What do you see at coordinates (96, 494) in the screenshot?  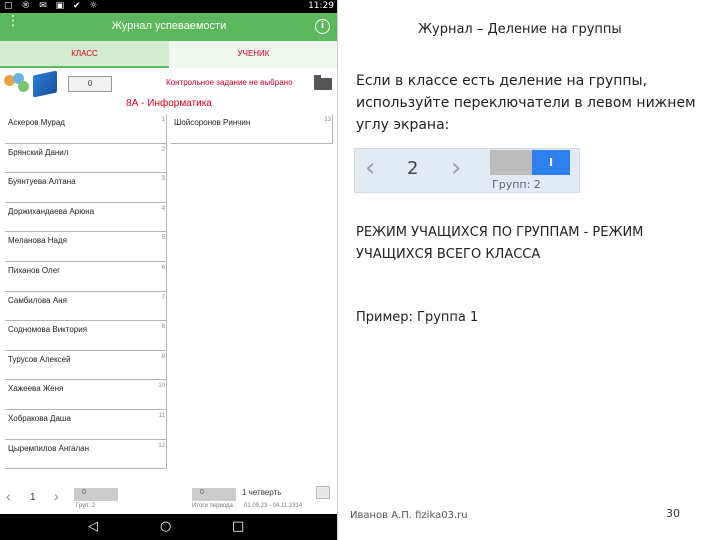 I see `group-mode-toggle: 0` at bounding box center [96, 494].